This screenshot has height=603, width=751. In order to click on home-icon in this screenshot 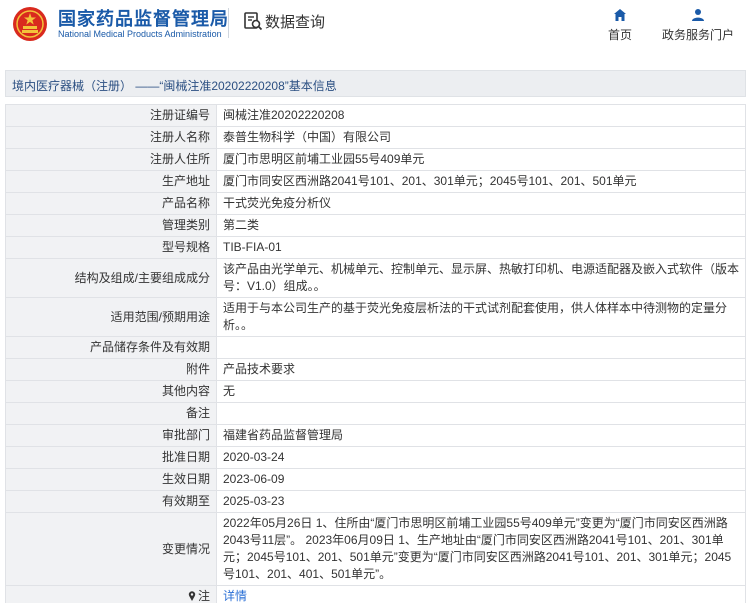, I will do `click(620, 15)`.